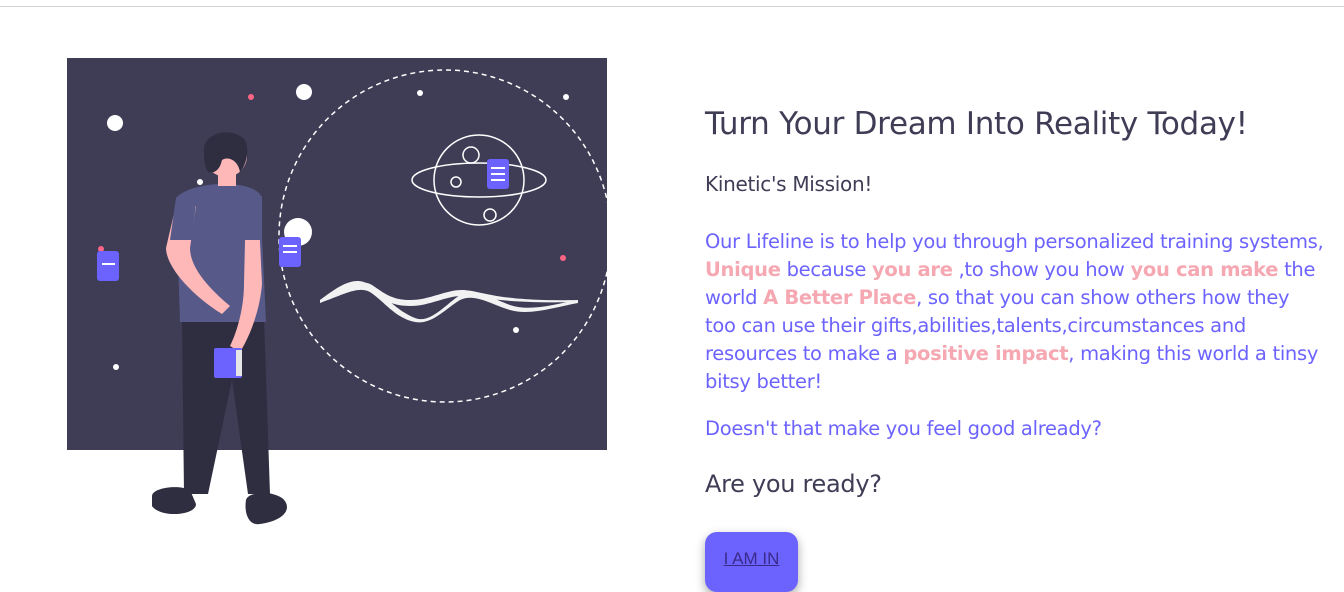 The image size is (1344, 592). I want to click on mission-text: ,to show you how, so click(1041, 269).